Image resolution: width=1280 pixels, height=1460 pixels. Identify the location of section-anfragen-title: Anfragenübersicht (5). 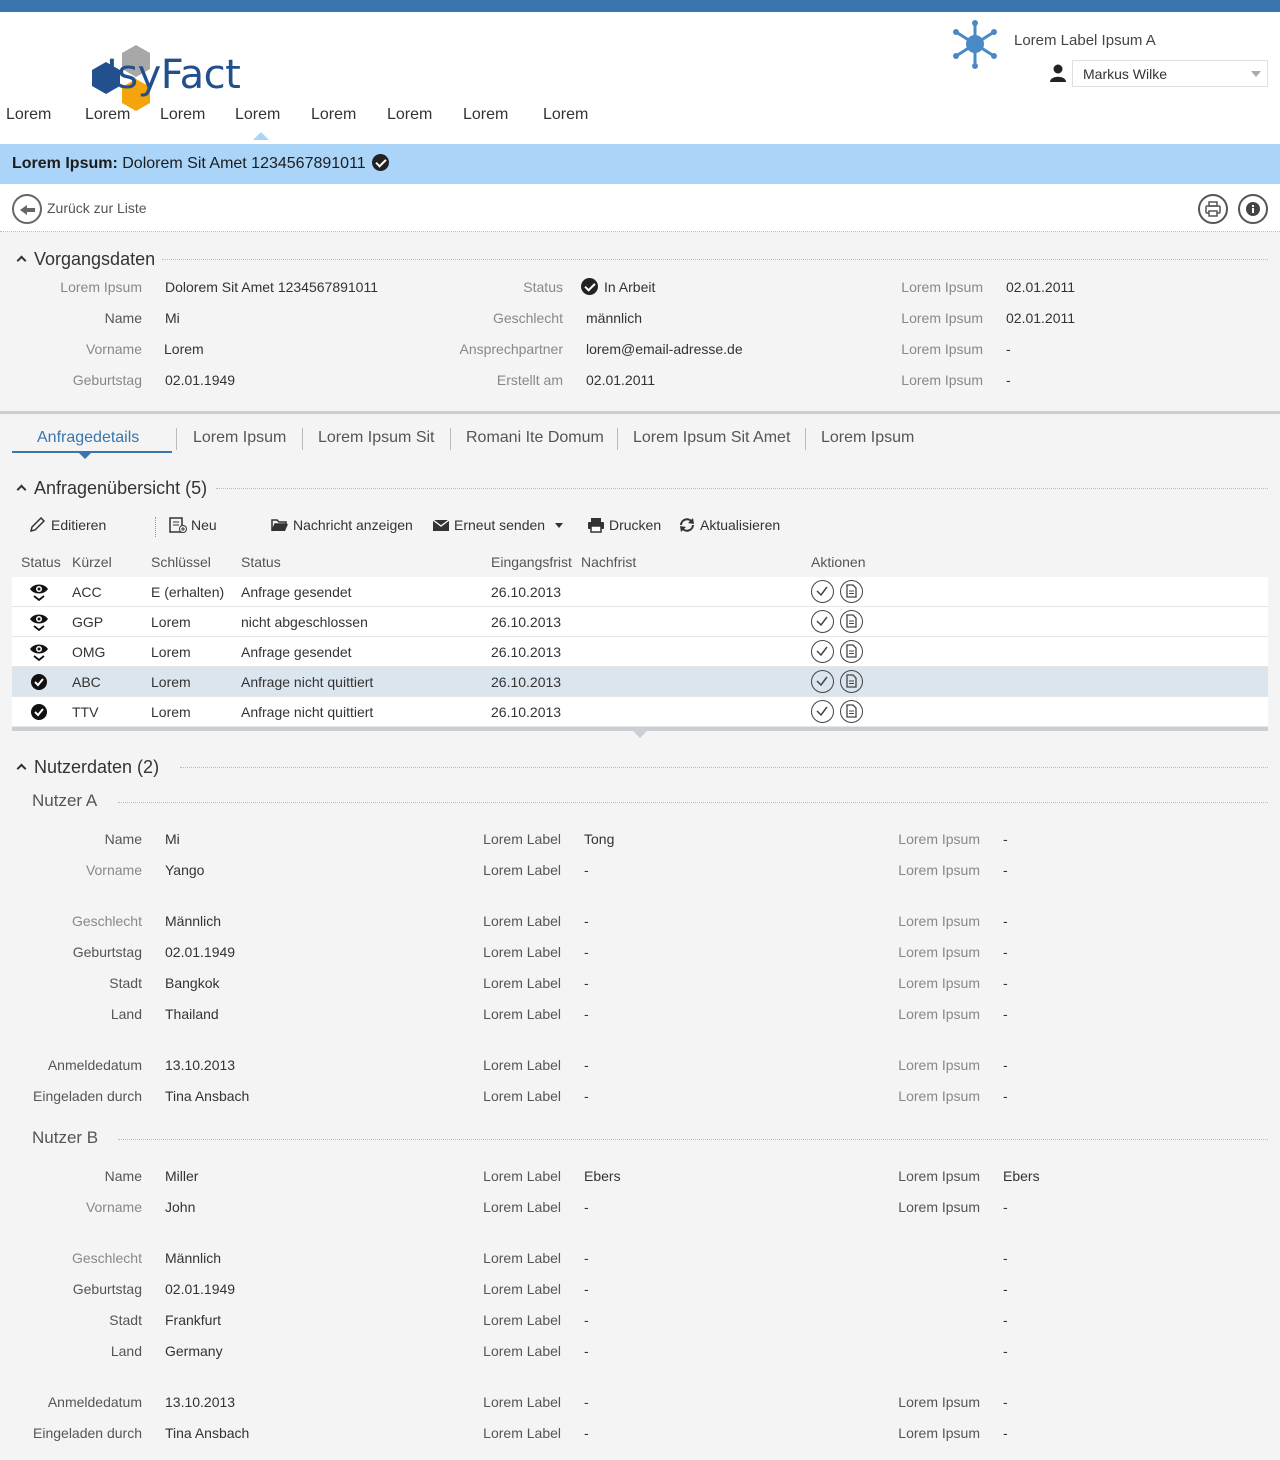
(111, 488).